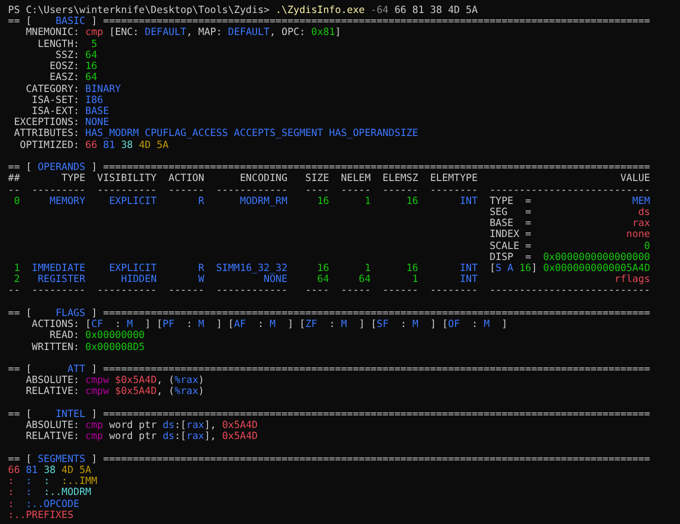 The width and height of the screenshot is (680, 524). I want to click on terminal-text: ## TYPE VISIBILITY ACTION ENCODING SIZE NELEM ELEMSZ ELEMTYPE VALUE, so click(329, 178).